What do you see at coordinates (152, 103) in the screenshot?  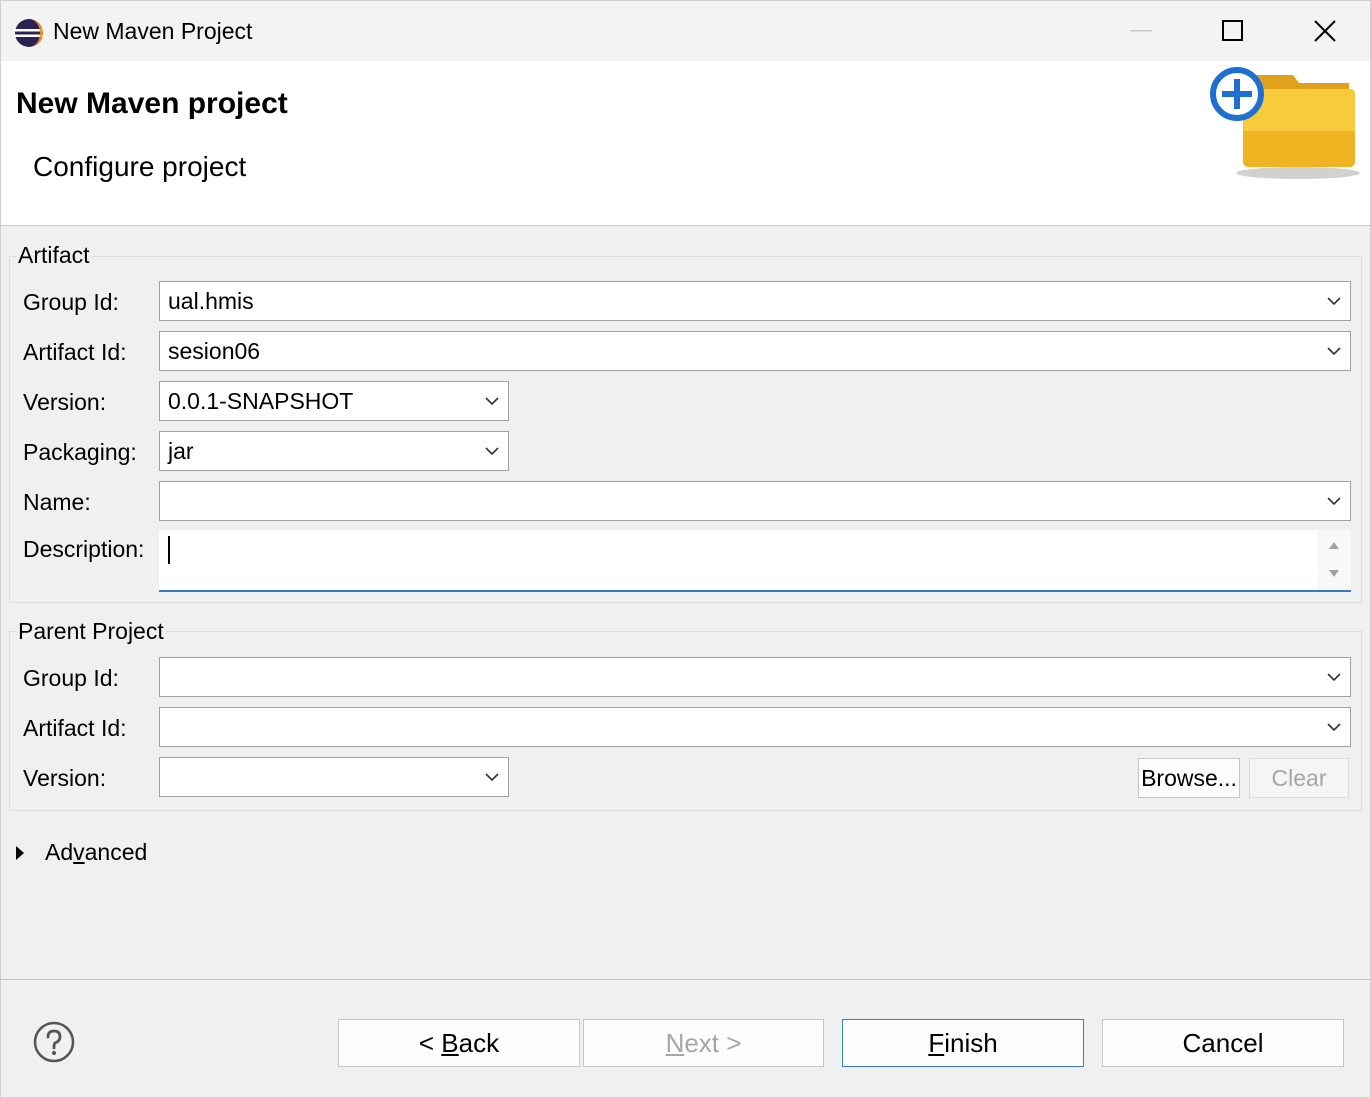 I see `page-title: New Maven project` at bounding box center [152, 103].